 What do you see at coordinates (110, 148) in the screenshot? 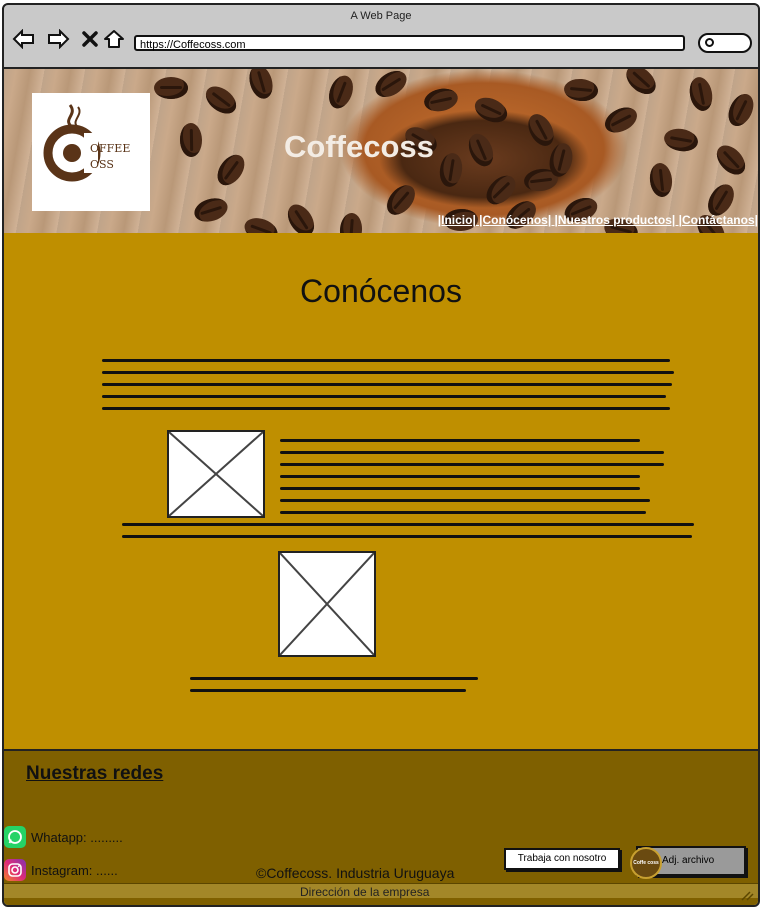
I see `logo-text-top: OFFEE` at bounding box center [110, 148].